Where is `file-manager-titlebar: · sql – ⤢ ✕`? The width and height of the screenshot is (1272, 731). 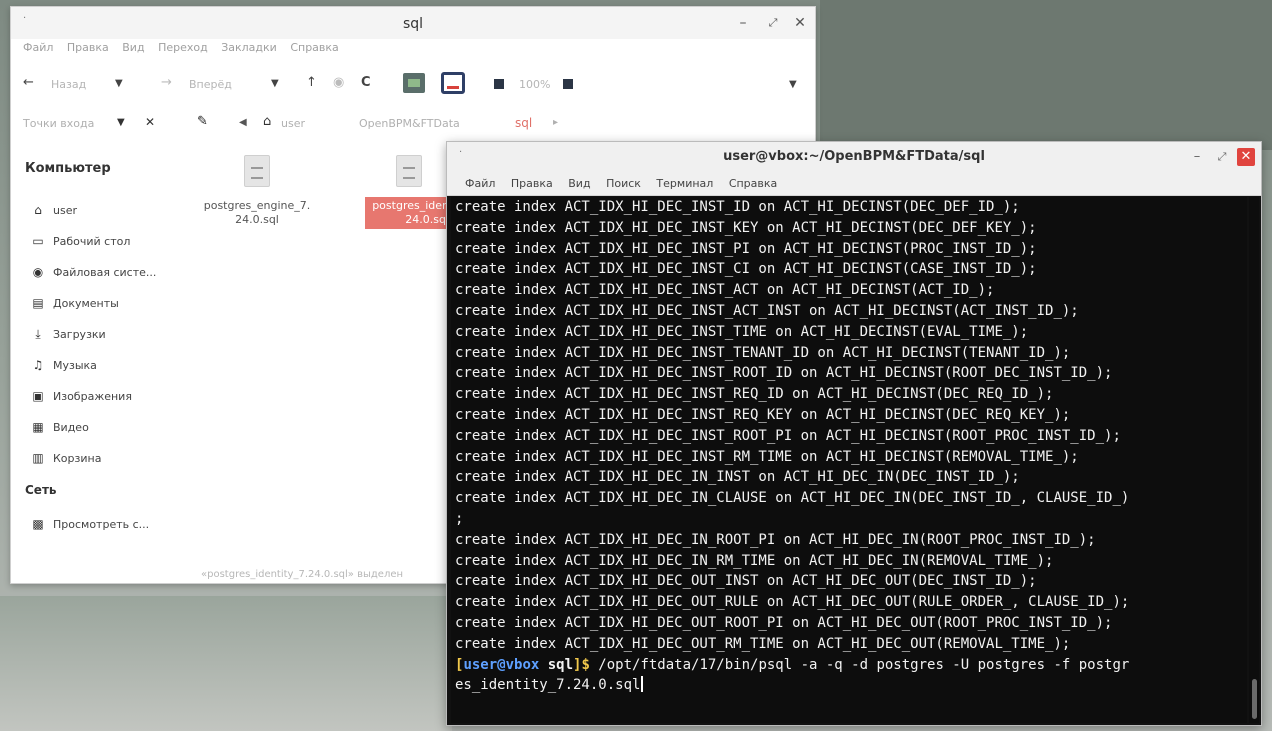
file-manager-titlebar: · sql – ⤢ ✕ is located at coordinates (413, 23).